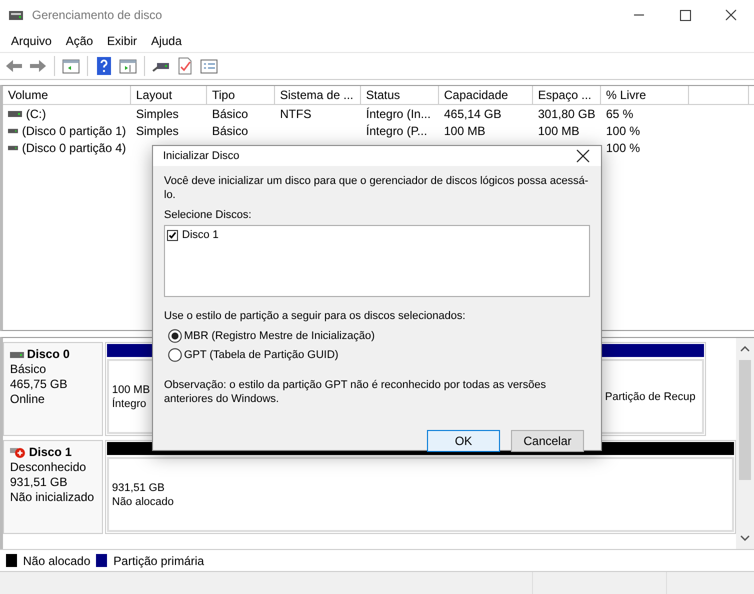 The width and height of the screenshot is (754, 594). Describe the element at coordinates (473, 113) in the screenshot. I see `table-cell: 465,14 GB` at that location.